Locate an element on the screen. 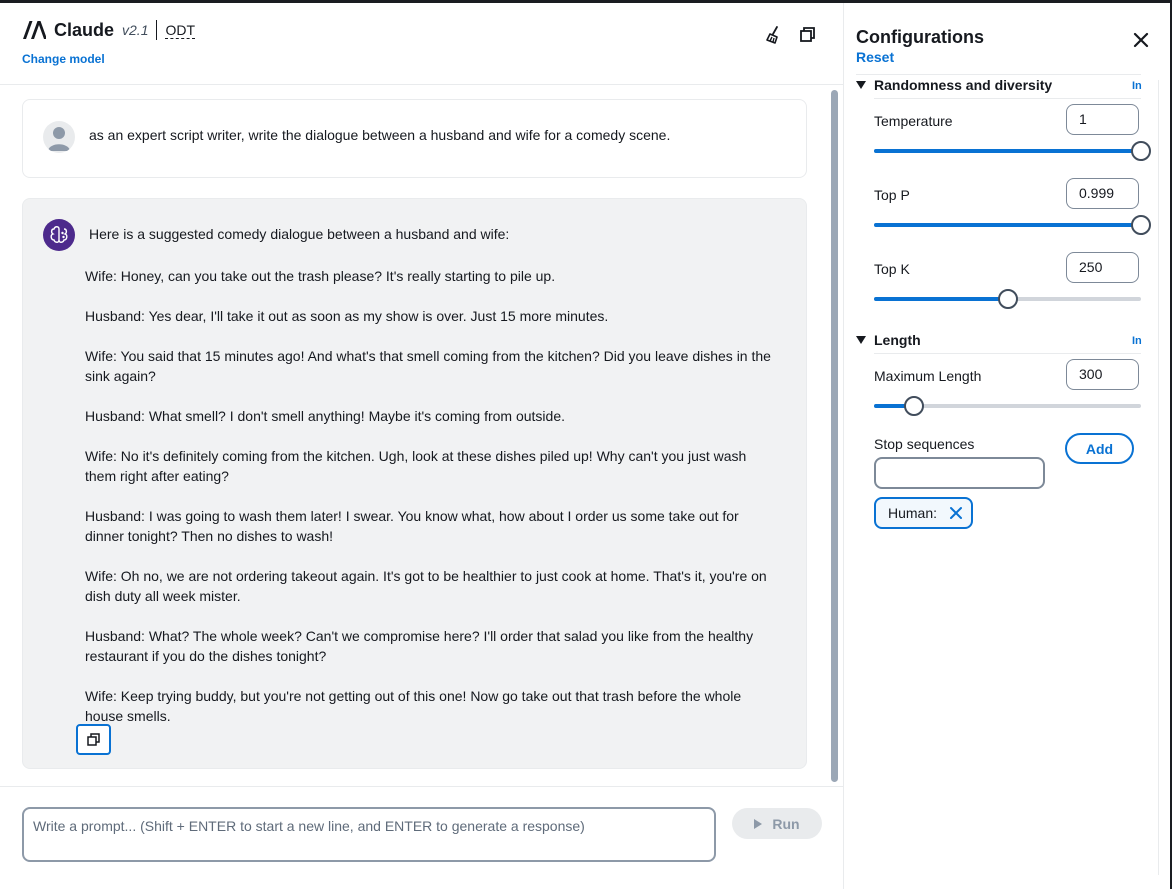  top-p-input: 0.999 is located at coordinates (1102, 193).